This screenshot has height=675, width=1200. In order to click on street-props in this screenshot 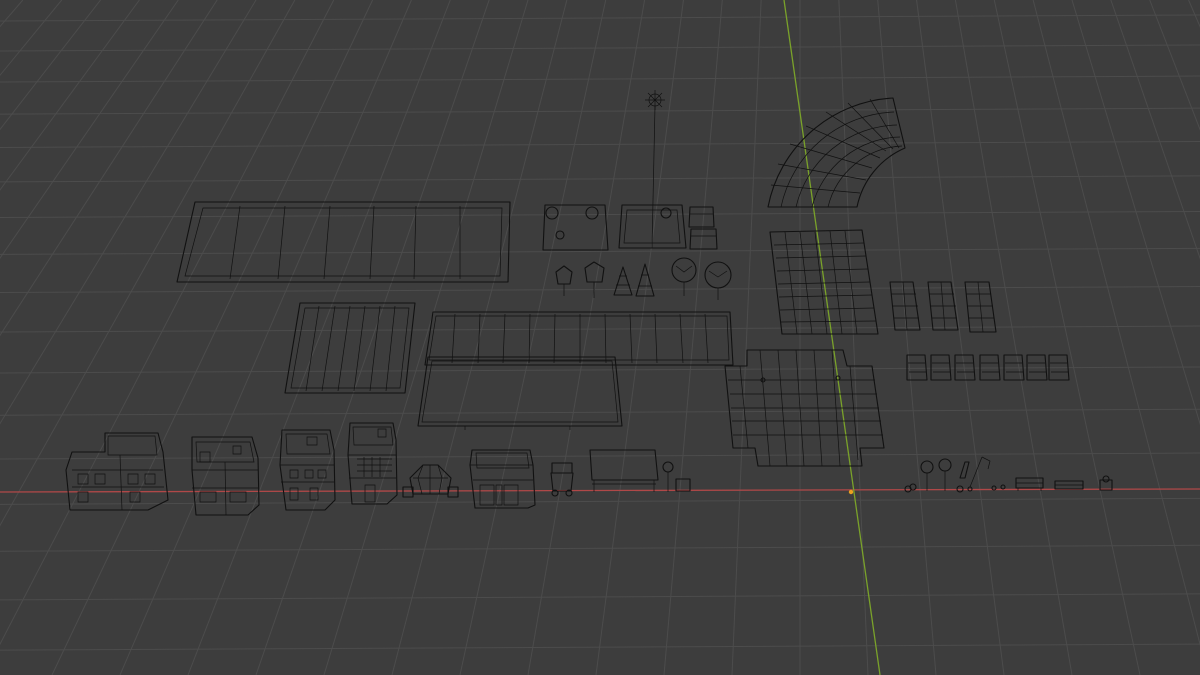, I will do `click(1008, 474)`.